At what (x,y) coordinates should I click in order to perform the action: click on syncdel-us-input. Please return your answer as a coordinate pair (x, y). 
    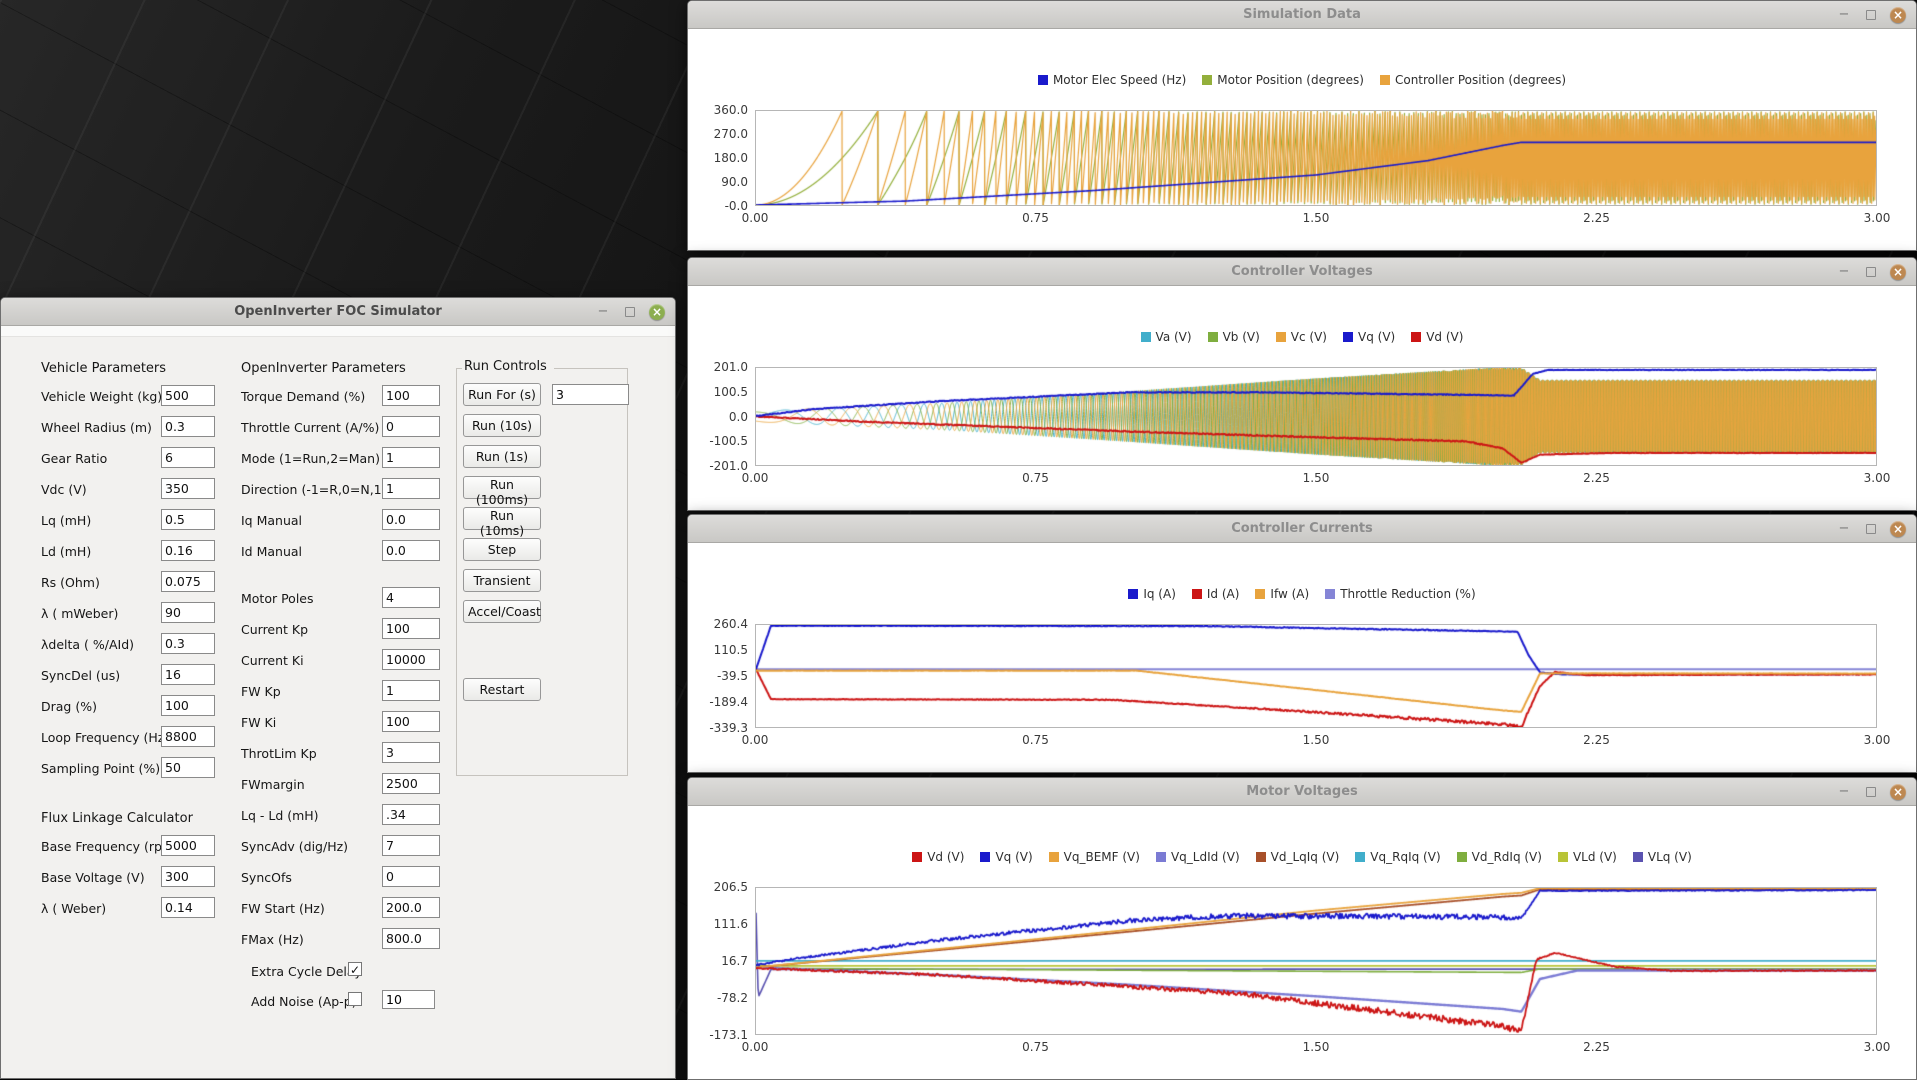
    Looking at the image, I should click on (188, 674).